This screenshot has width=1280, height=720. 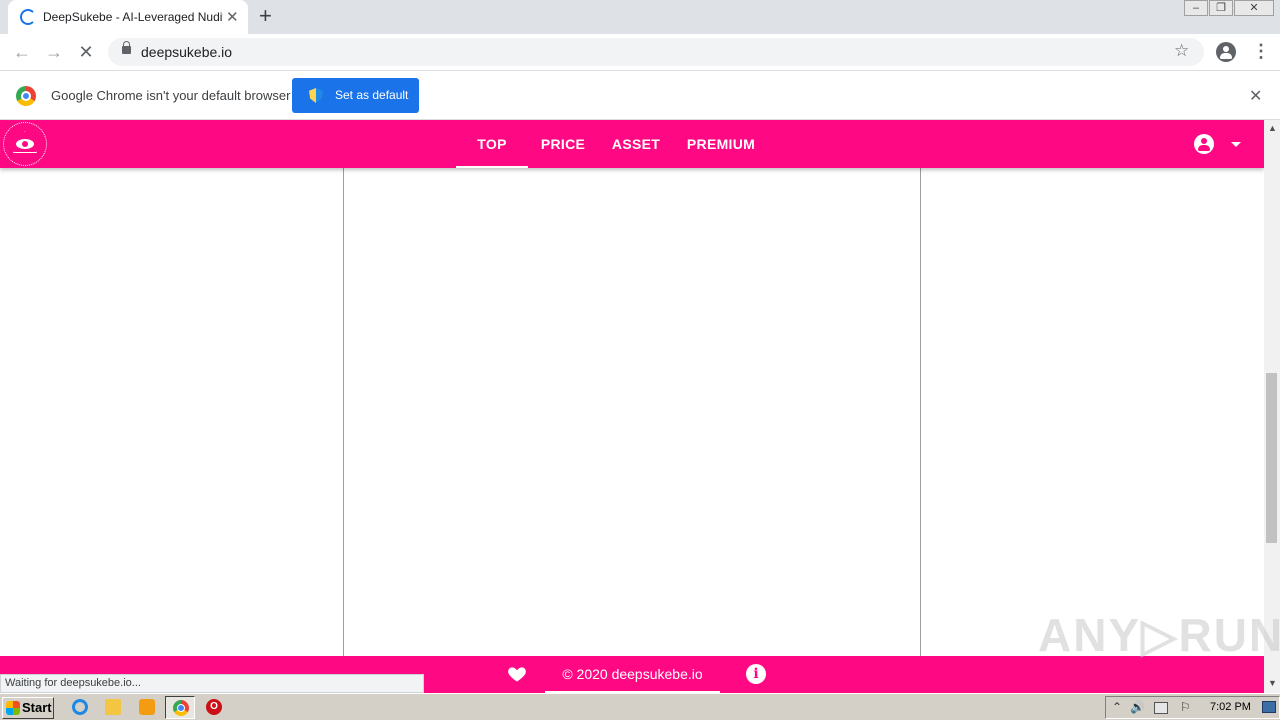 What do you see at coordinates (492, 167) in the screenshot?
I see `active-tab-indicator` at bounding box center [492, 167].